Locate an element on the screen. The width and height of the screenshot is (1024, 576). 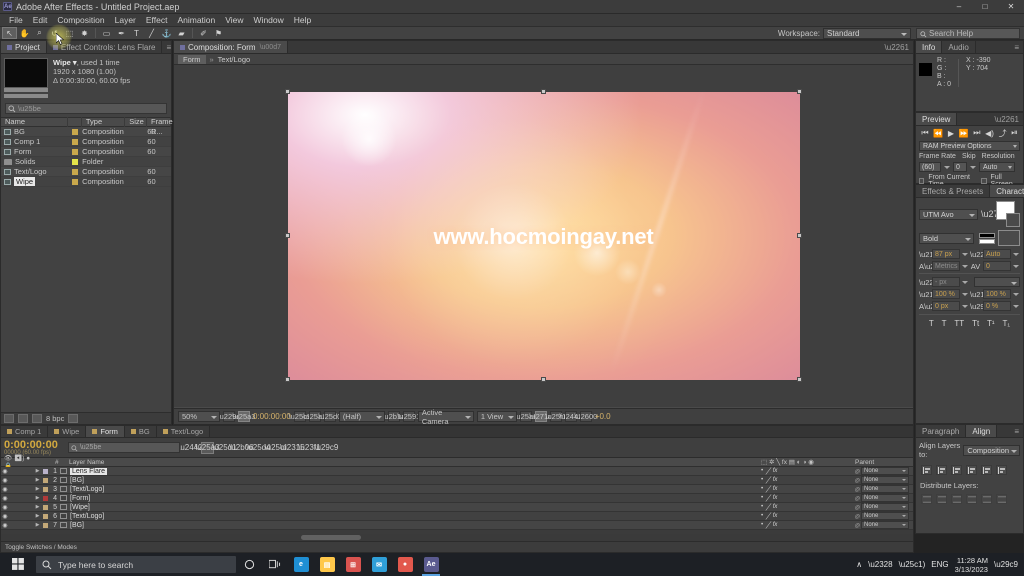
distribute-left-icon is located at coordinates (971, 499).